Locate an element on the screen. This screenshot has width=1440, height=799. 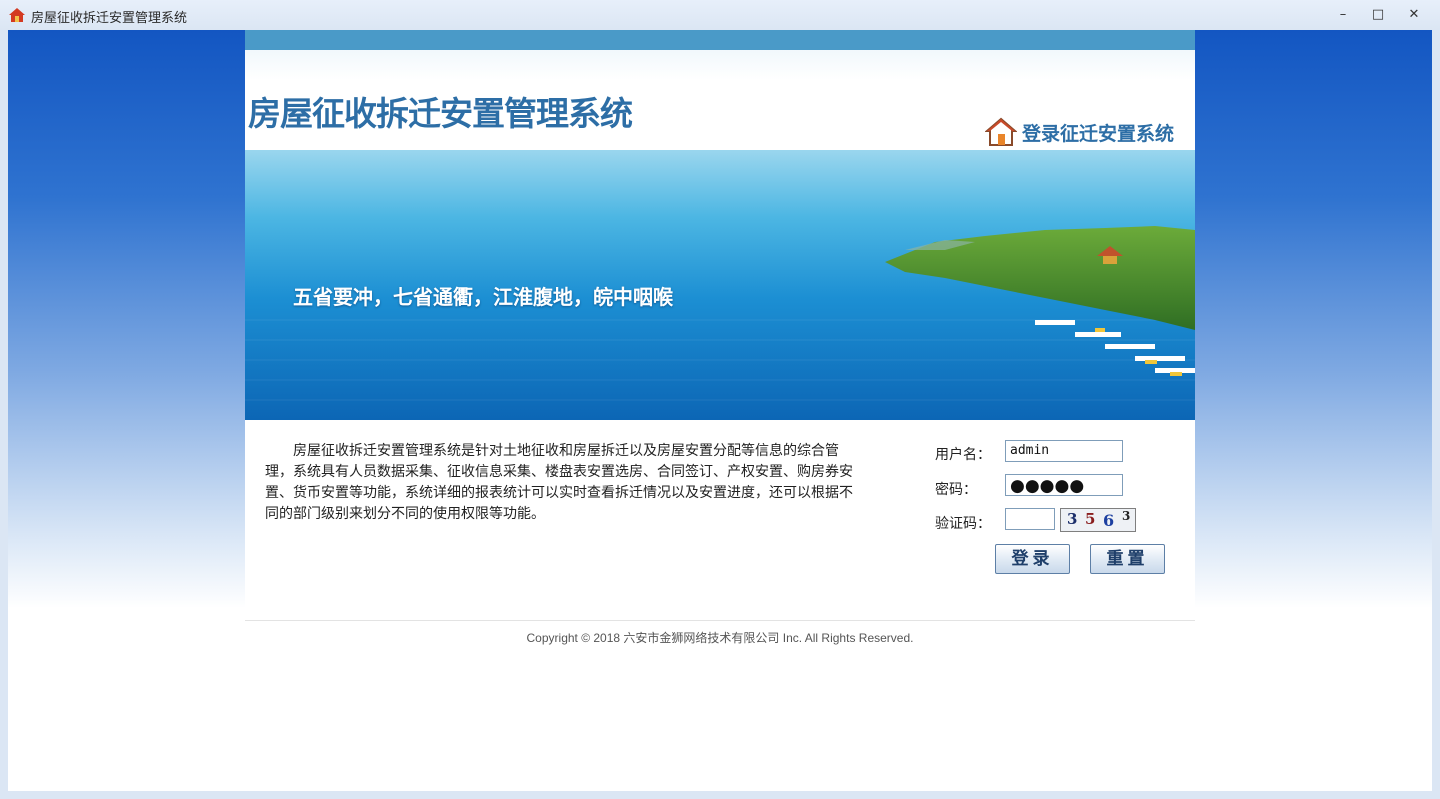
banner-slogan: 五省要冲，七省通衢，江淮腹地，皖中咽喉 is located at coordinates (483, 297).